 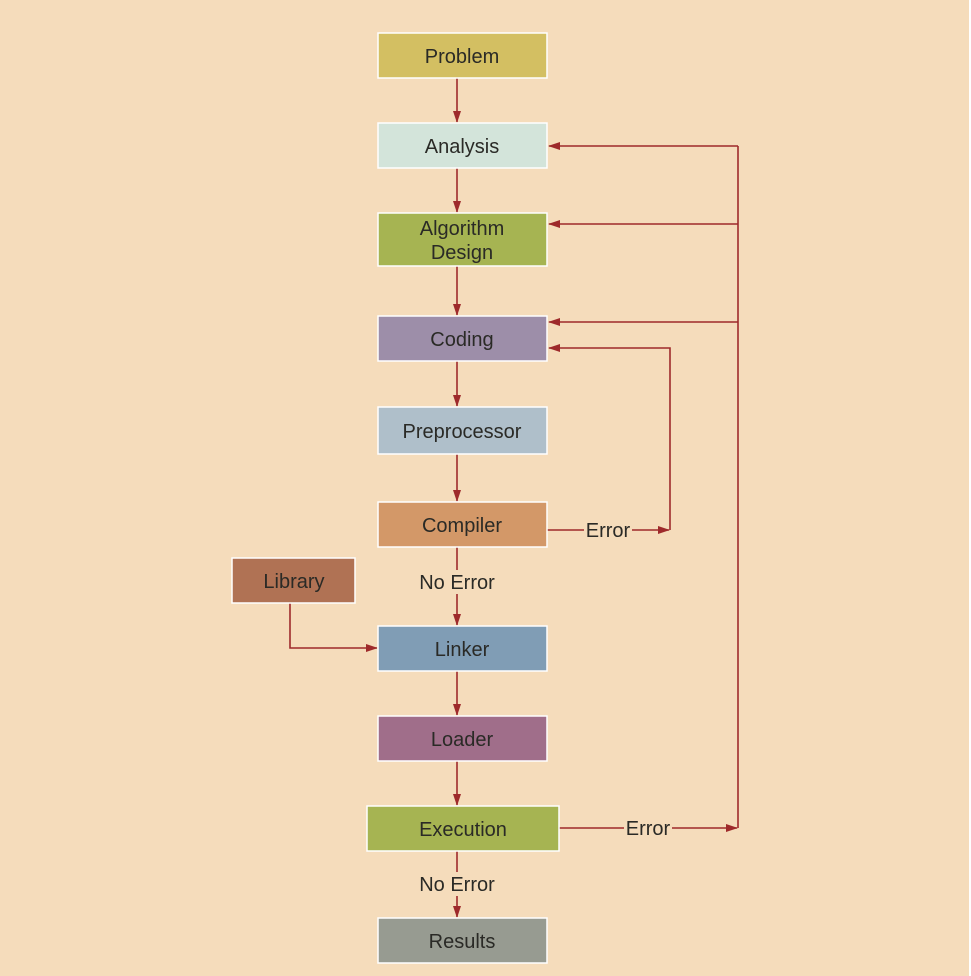 I want to click on node-algorithm-design: Algorithm Design, so click(x=462, y=239).